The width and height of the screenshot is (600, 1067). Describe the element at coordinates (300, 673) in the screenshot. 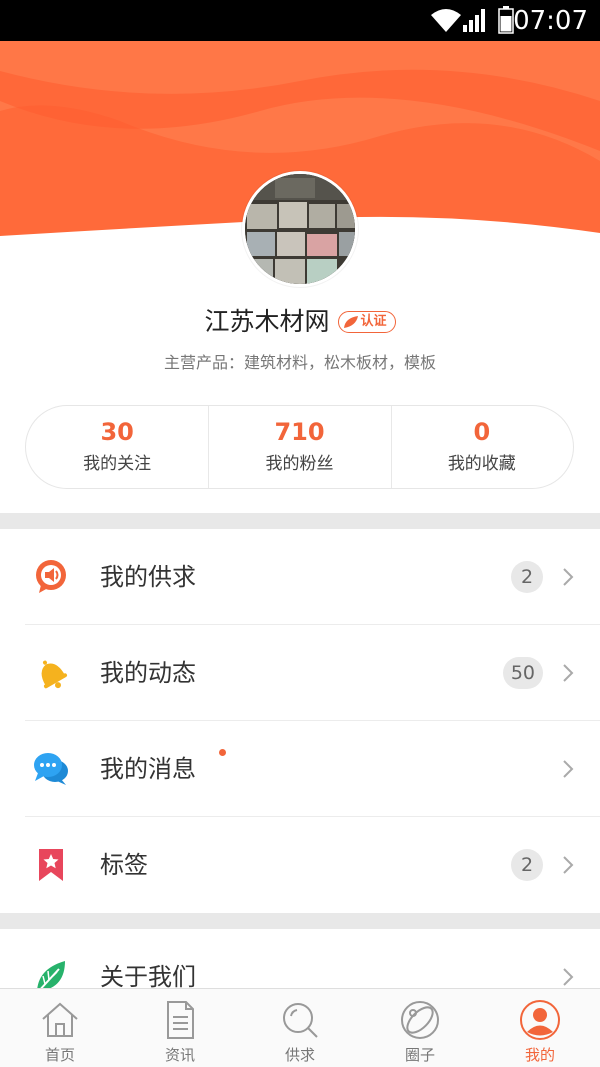

I see `menu-item-my-activity: 我的动态 50` at that location.